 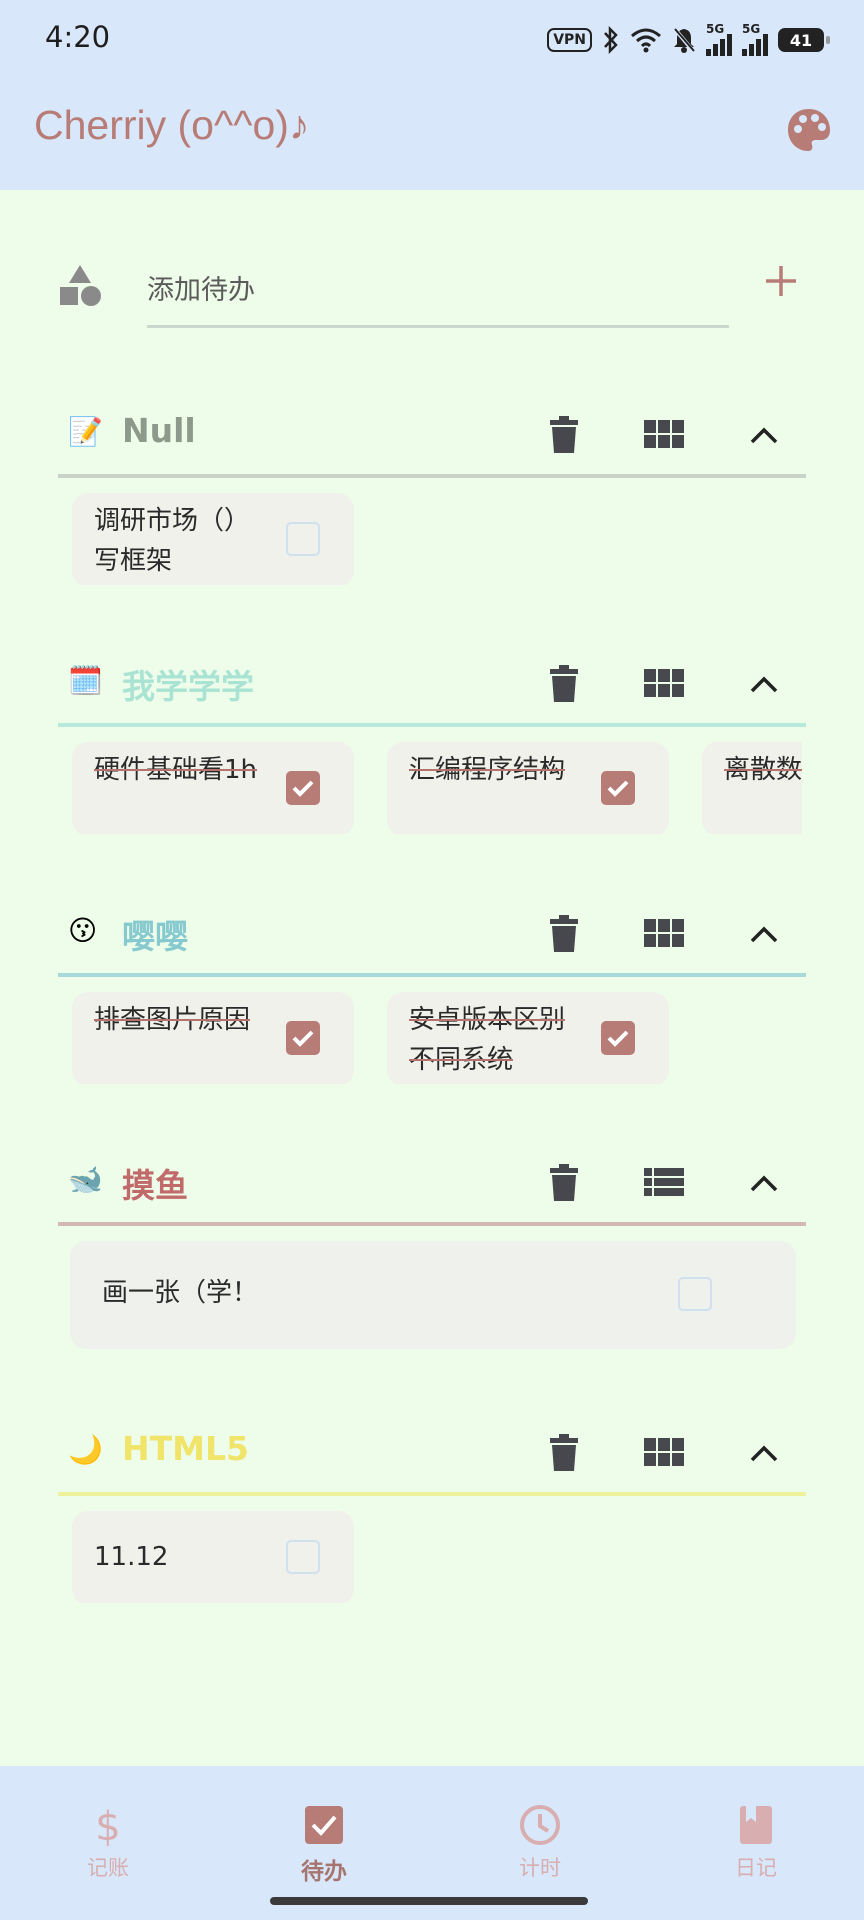 What do you see at coordinates (80, 285) in the screenshot?
I see `shapes-icon` at bounding box center [80, 285].